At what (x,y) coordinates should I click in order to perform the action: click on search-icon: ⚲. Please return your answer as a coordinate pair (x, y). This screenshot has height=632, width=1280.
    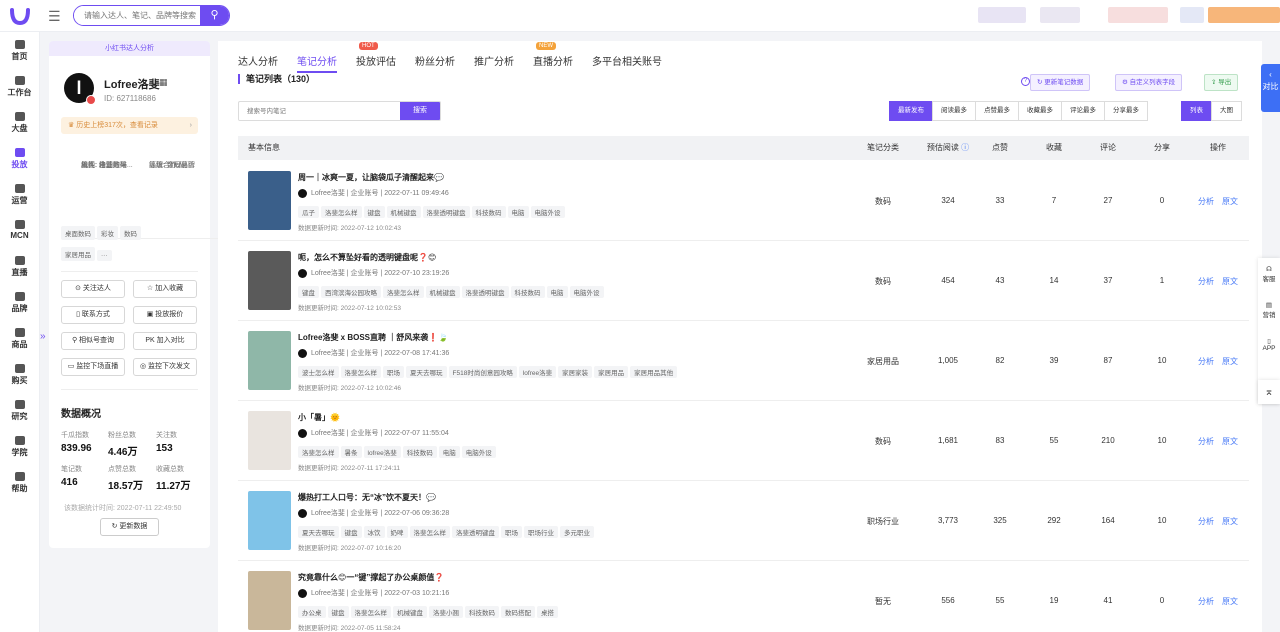
    Looking at the image, I should click on (214, 15).